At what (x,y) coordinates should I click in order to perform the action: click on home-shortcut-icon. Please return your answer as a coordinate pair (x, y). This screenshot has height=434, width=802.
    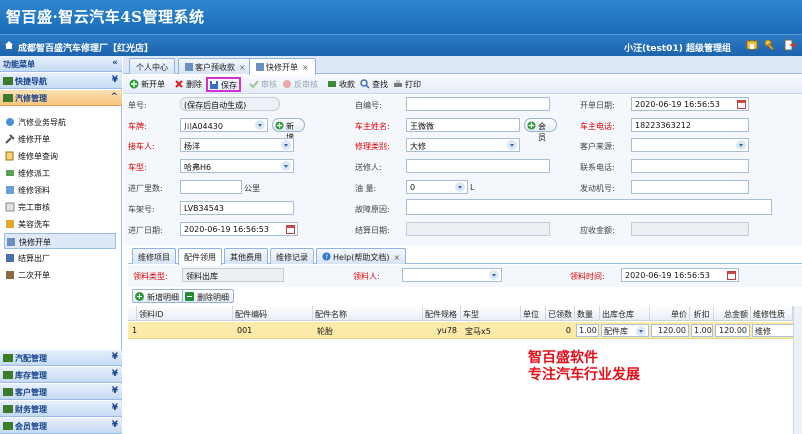
    Looking at the image, I should click on (752, 45).